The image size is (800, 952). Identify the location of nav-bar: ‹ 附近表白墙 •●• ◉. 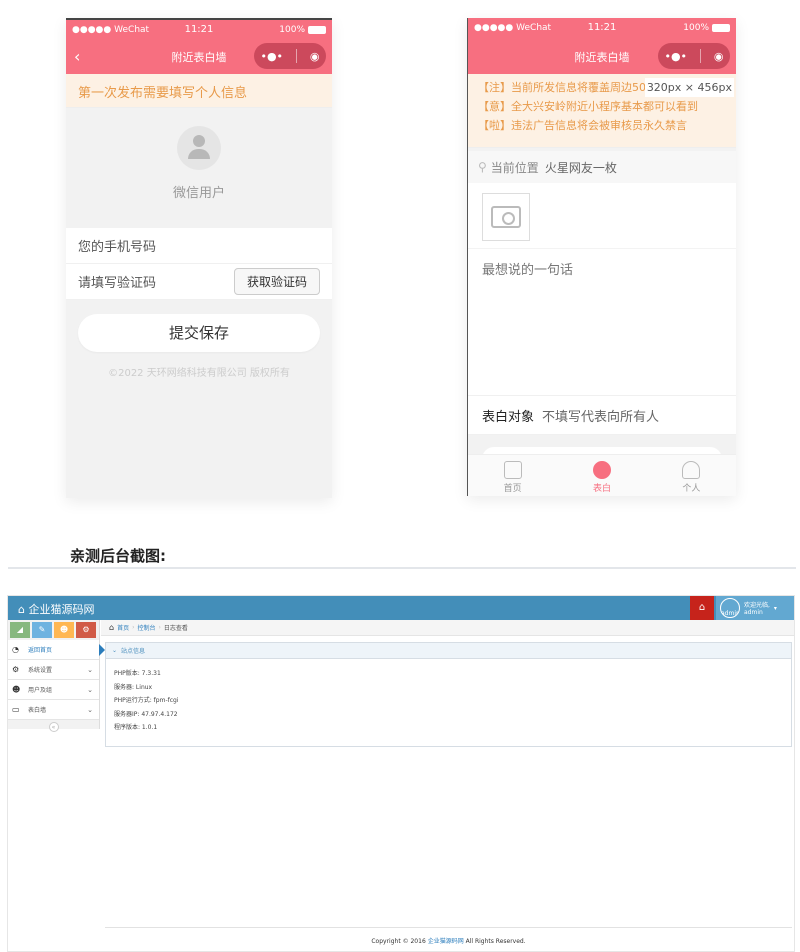
(199, 56).